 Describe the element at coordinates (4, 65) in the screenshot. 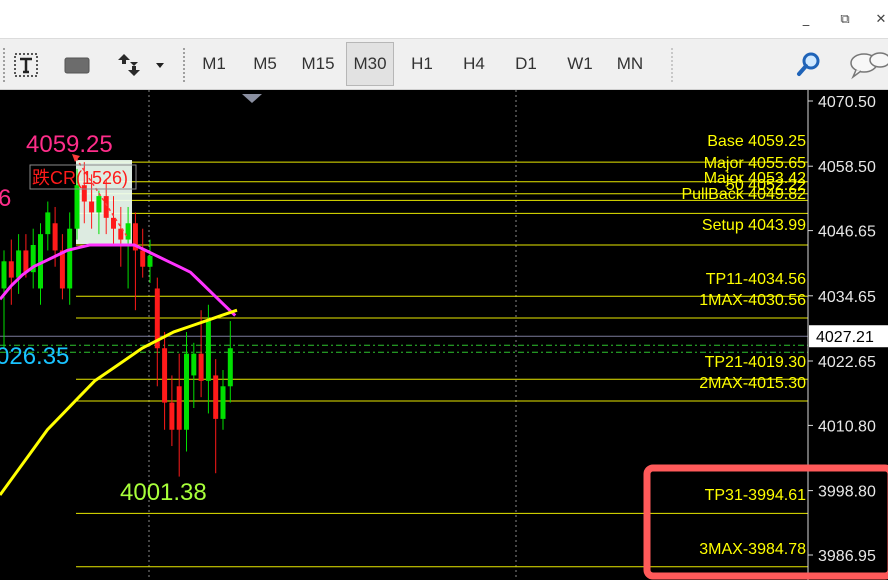

I see `toolbar-grip` at that location.